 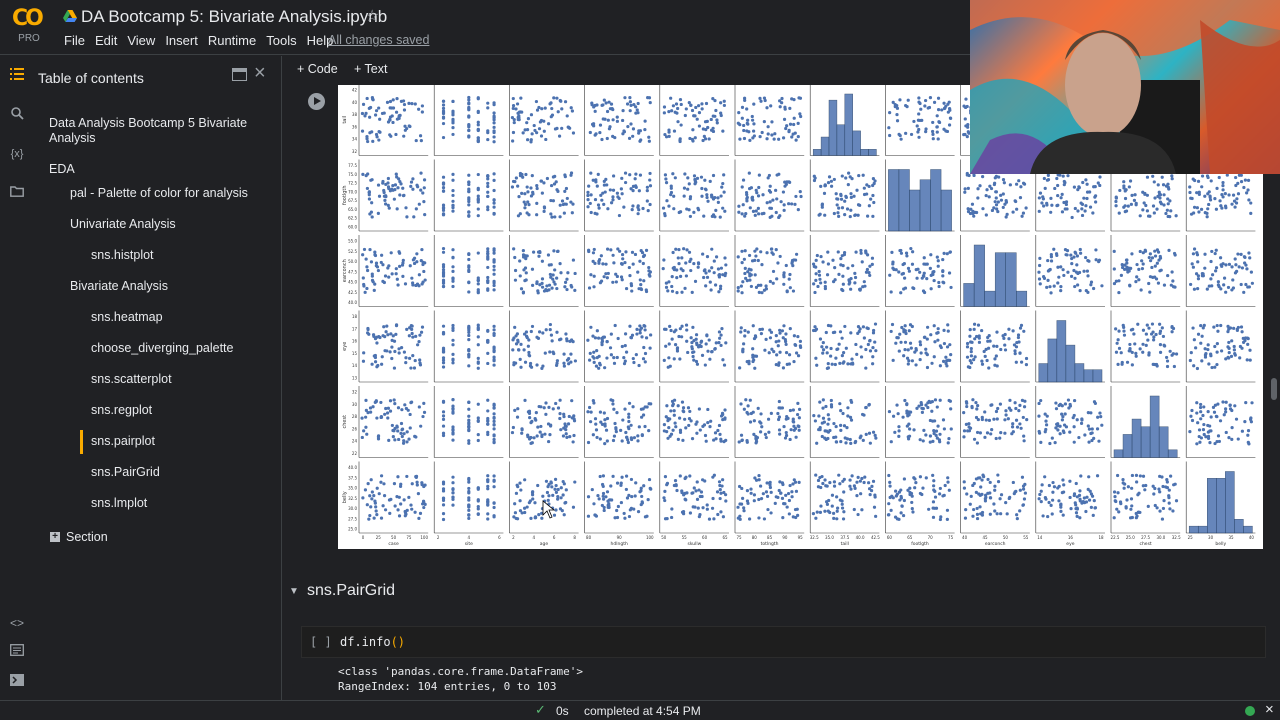 I want to click on menu-item-insert: Insert, so click(x=181, y=40).